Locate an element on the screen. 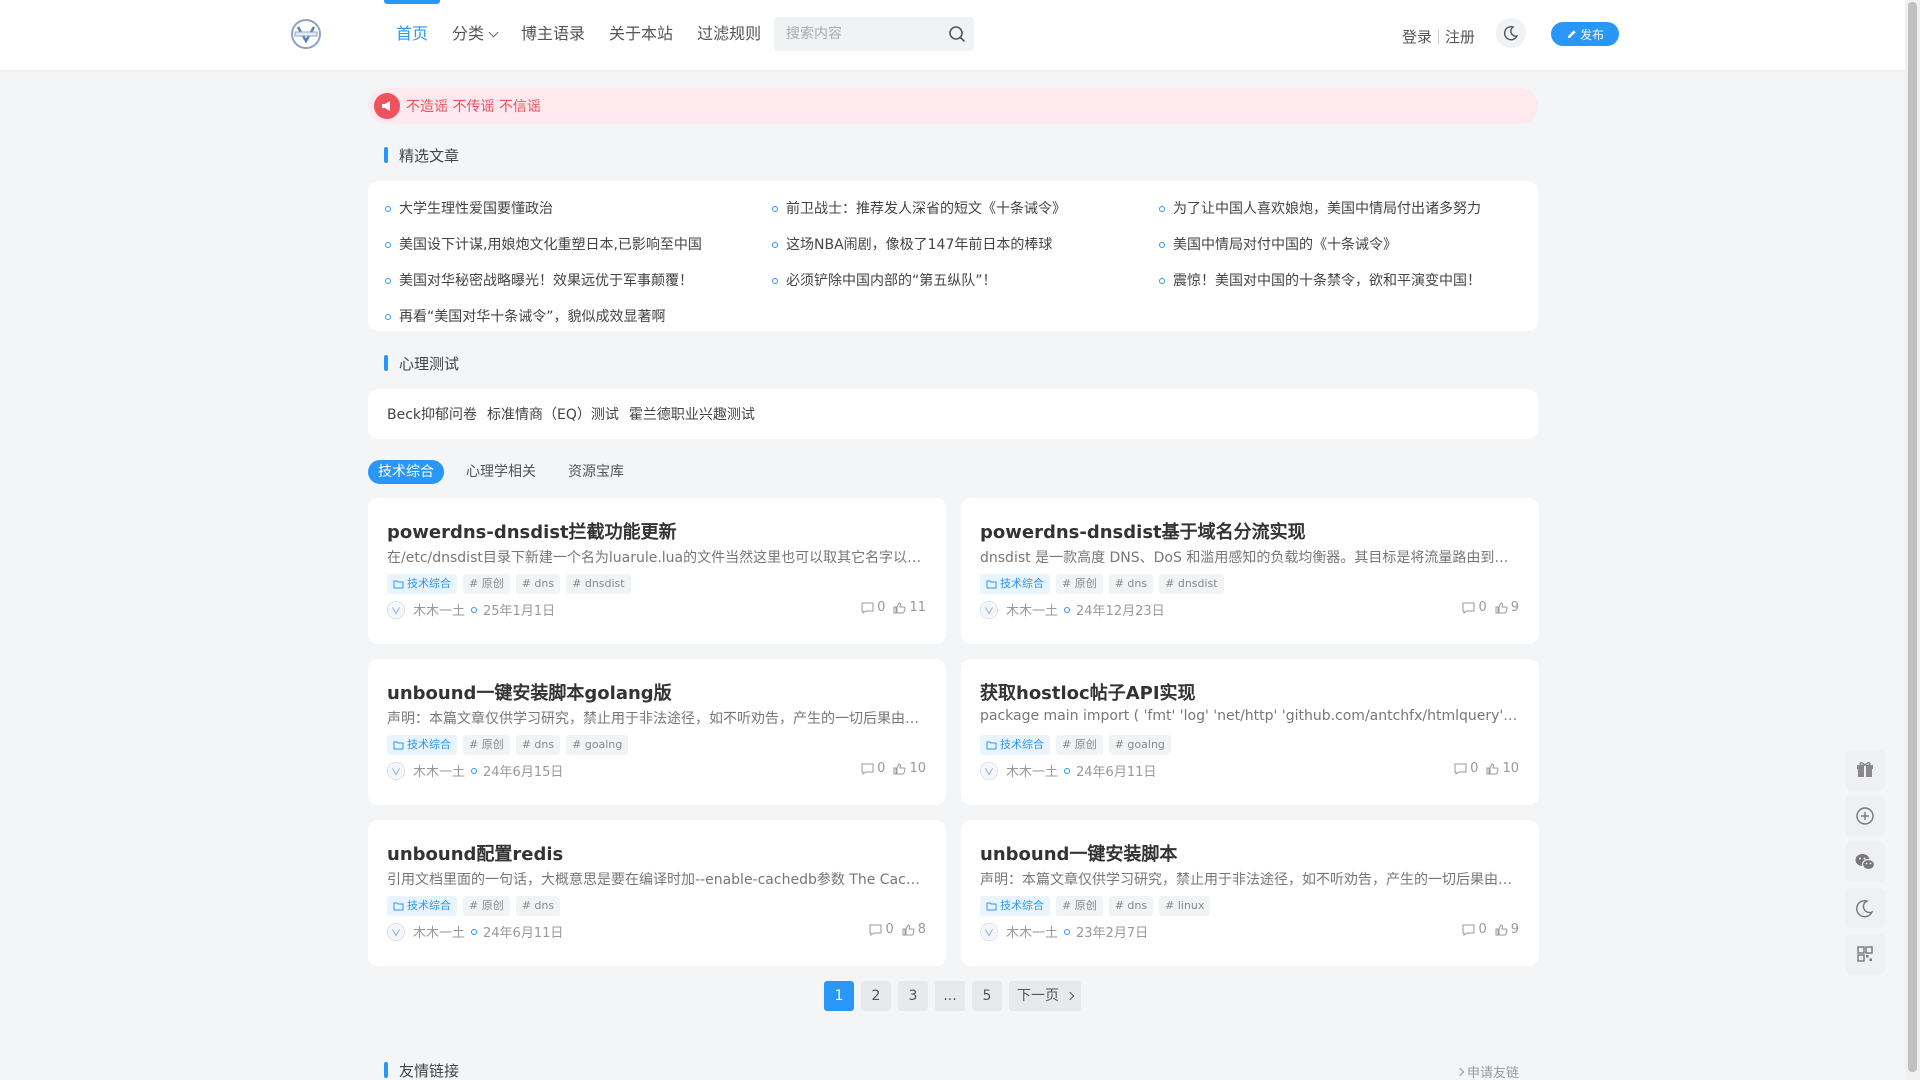  page-scrollbar is located at coordinates (1912, 540).